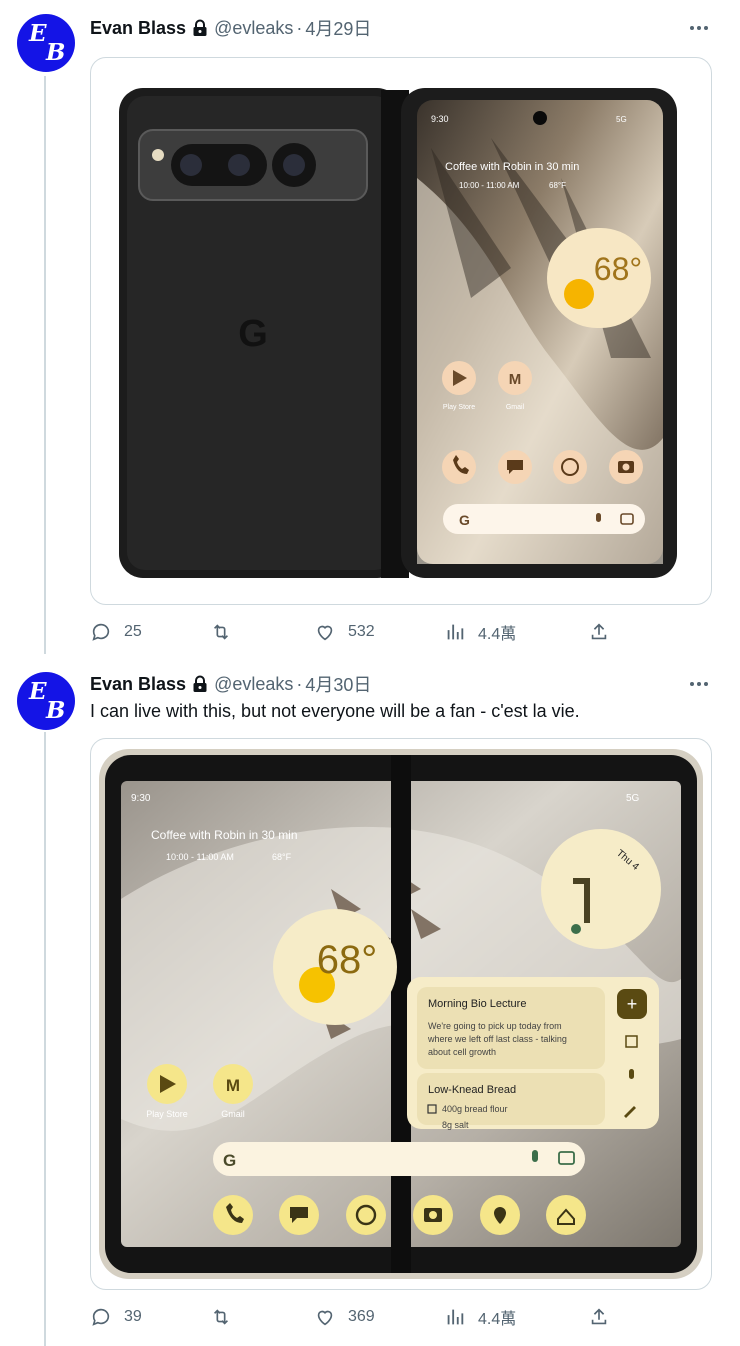  I want to click on note-body-line: We're going to pick up today from, so click(495, 1026).